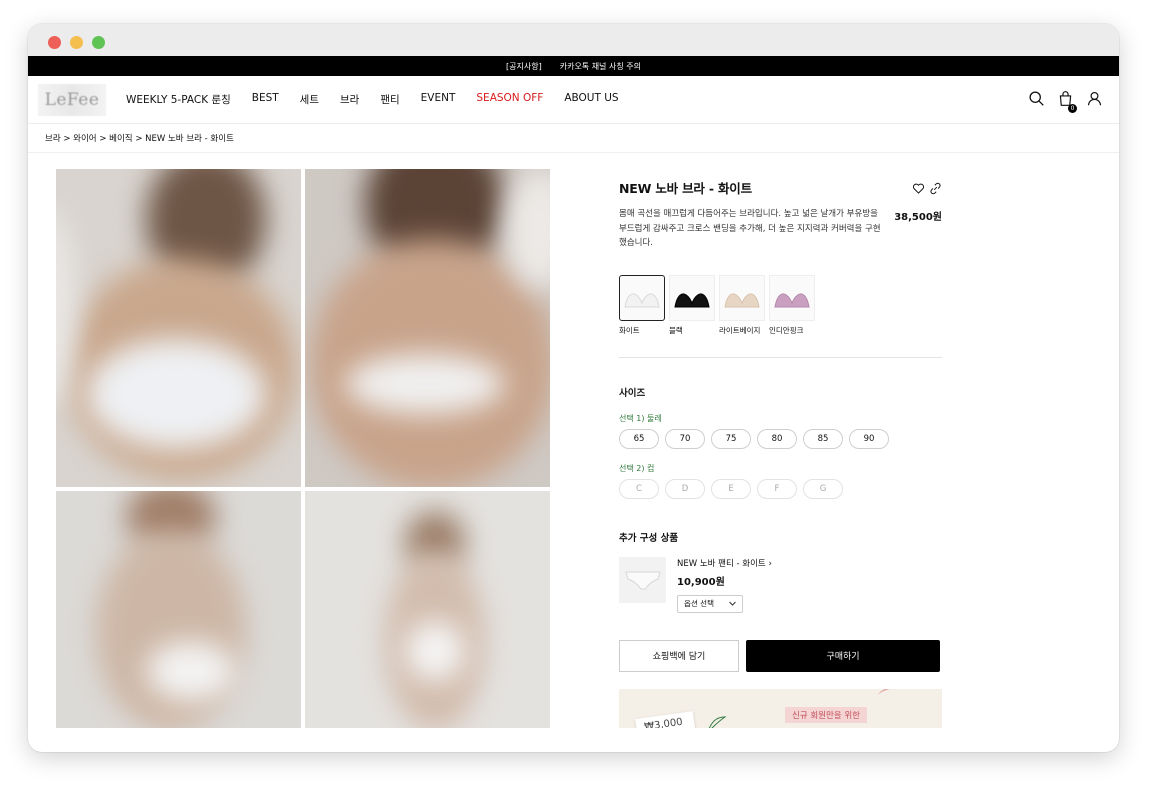 This screenshot has width=1154, height=788. I want to click on search-icon, so click(1036, 100).